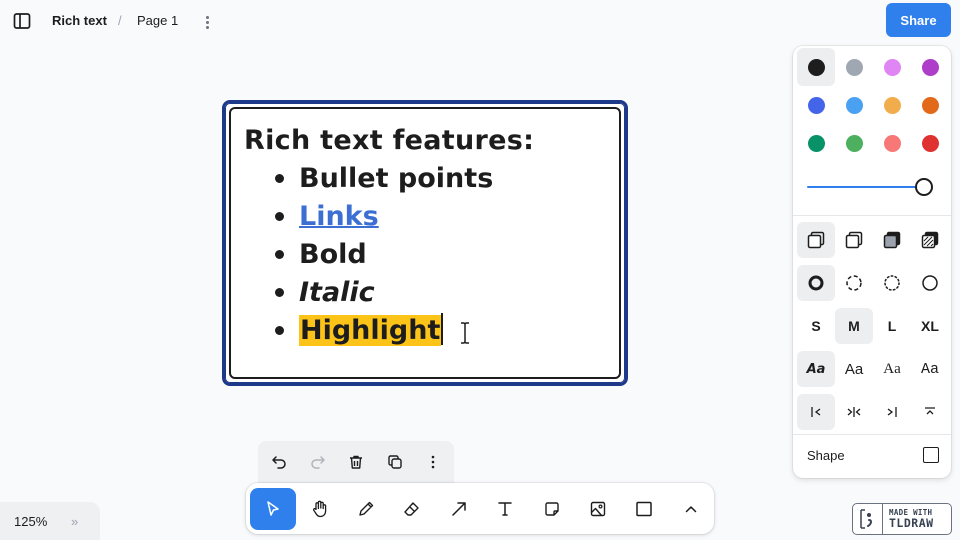 The width and height of the screenshot is (960, 540). Describe the element at coordinates (22, 21) in the screenshot. I see `sidebar-toggle-icon` at that location.